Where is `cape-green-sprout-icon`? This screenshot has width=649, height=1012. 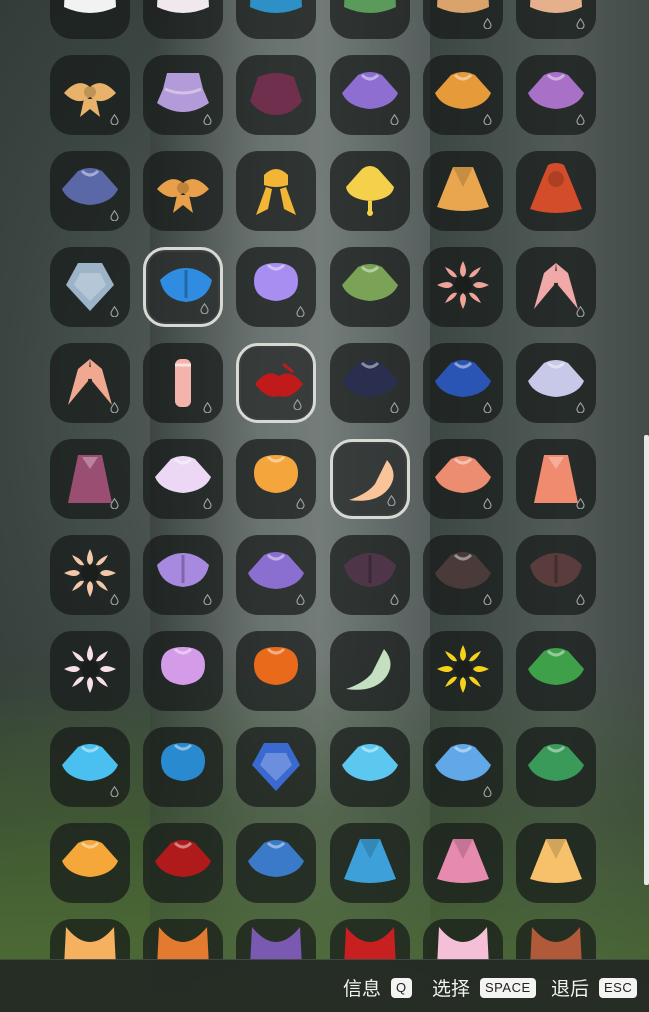
cape-green-sprout-icon is located at coordinates (556, 666).